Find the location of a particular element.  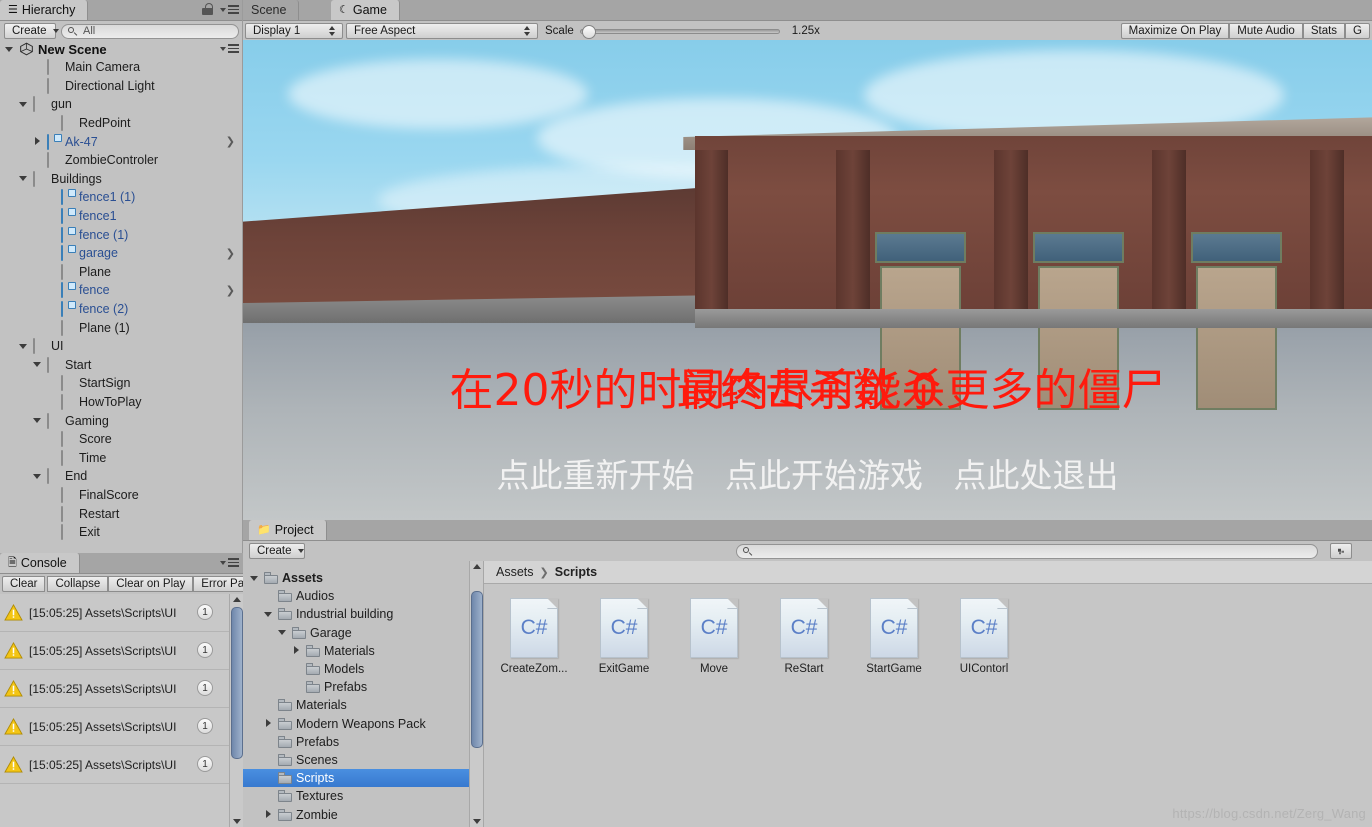

maximize-on-play-button: Maximize On Play is located at coordinates (1175, 31).